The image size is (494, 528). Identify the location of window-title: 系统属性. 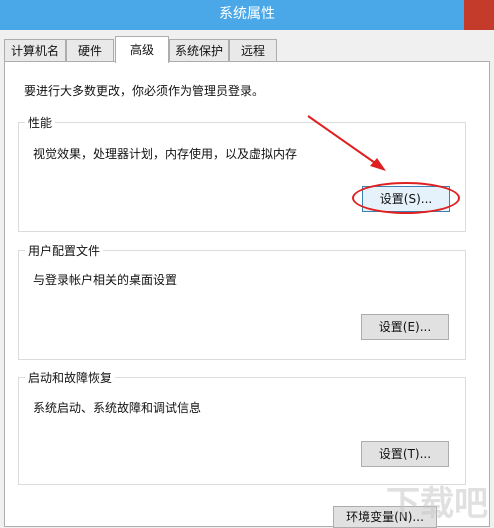
(247, 14).